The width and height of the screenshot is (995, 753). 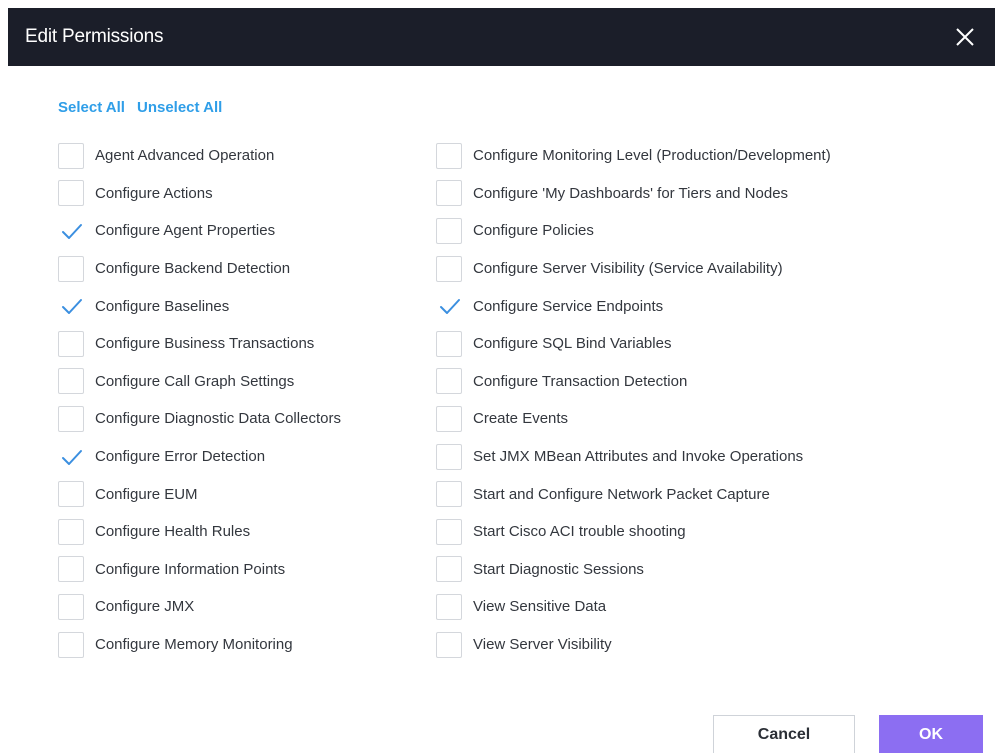 I want to click on unselect-all-link: Unselect All, so click(x=179, y=107).